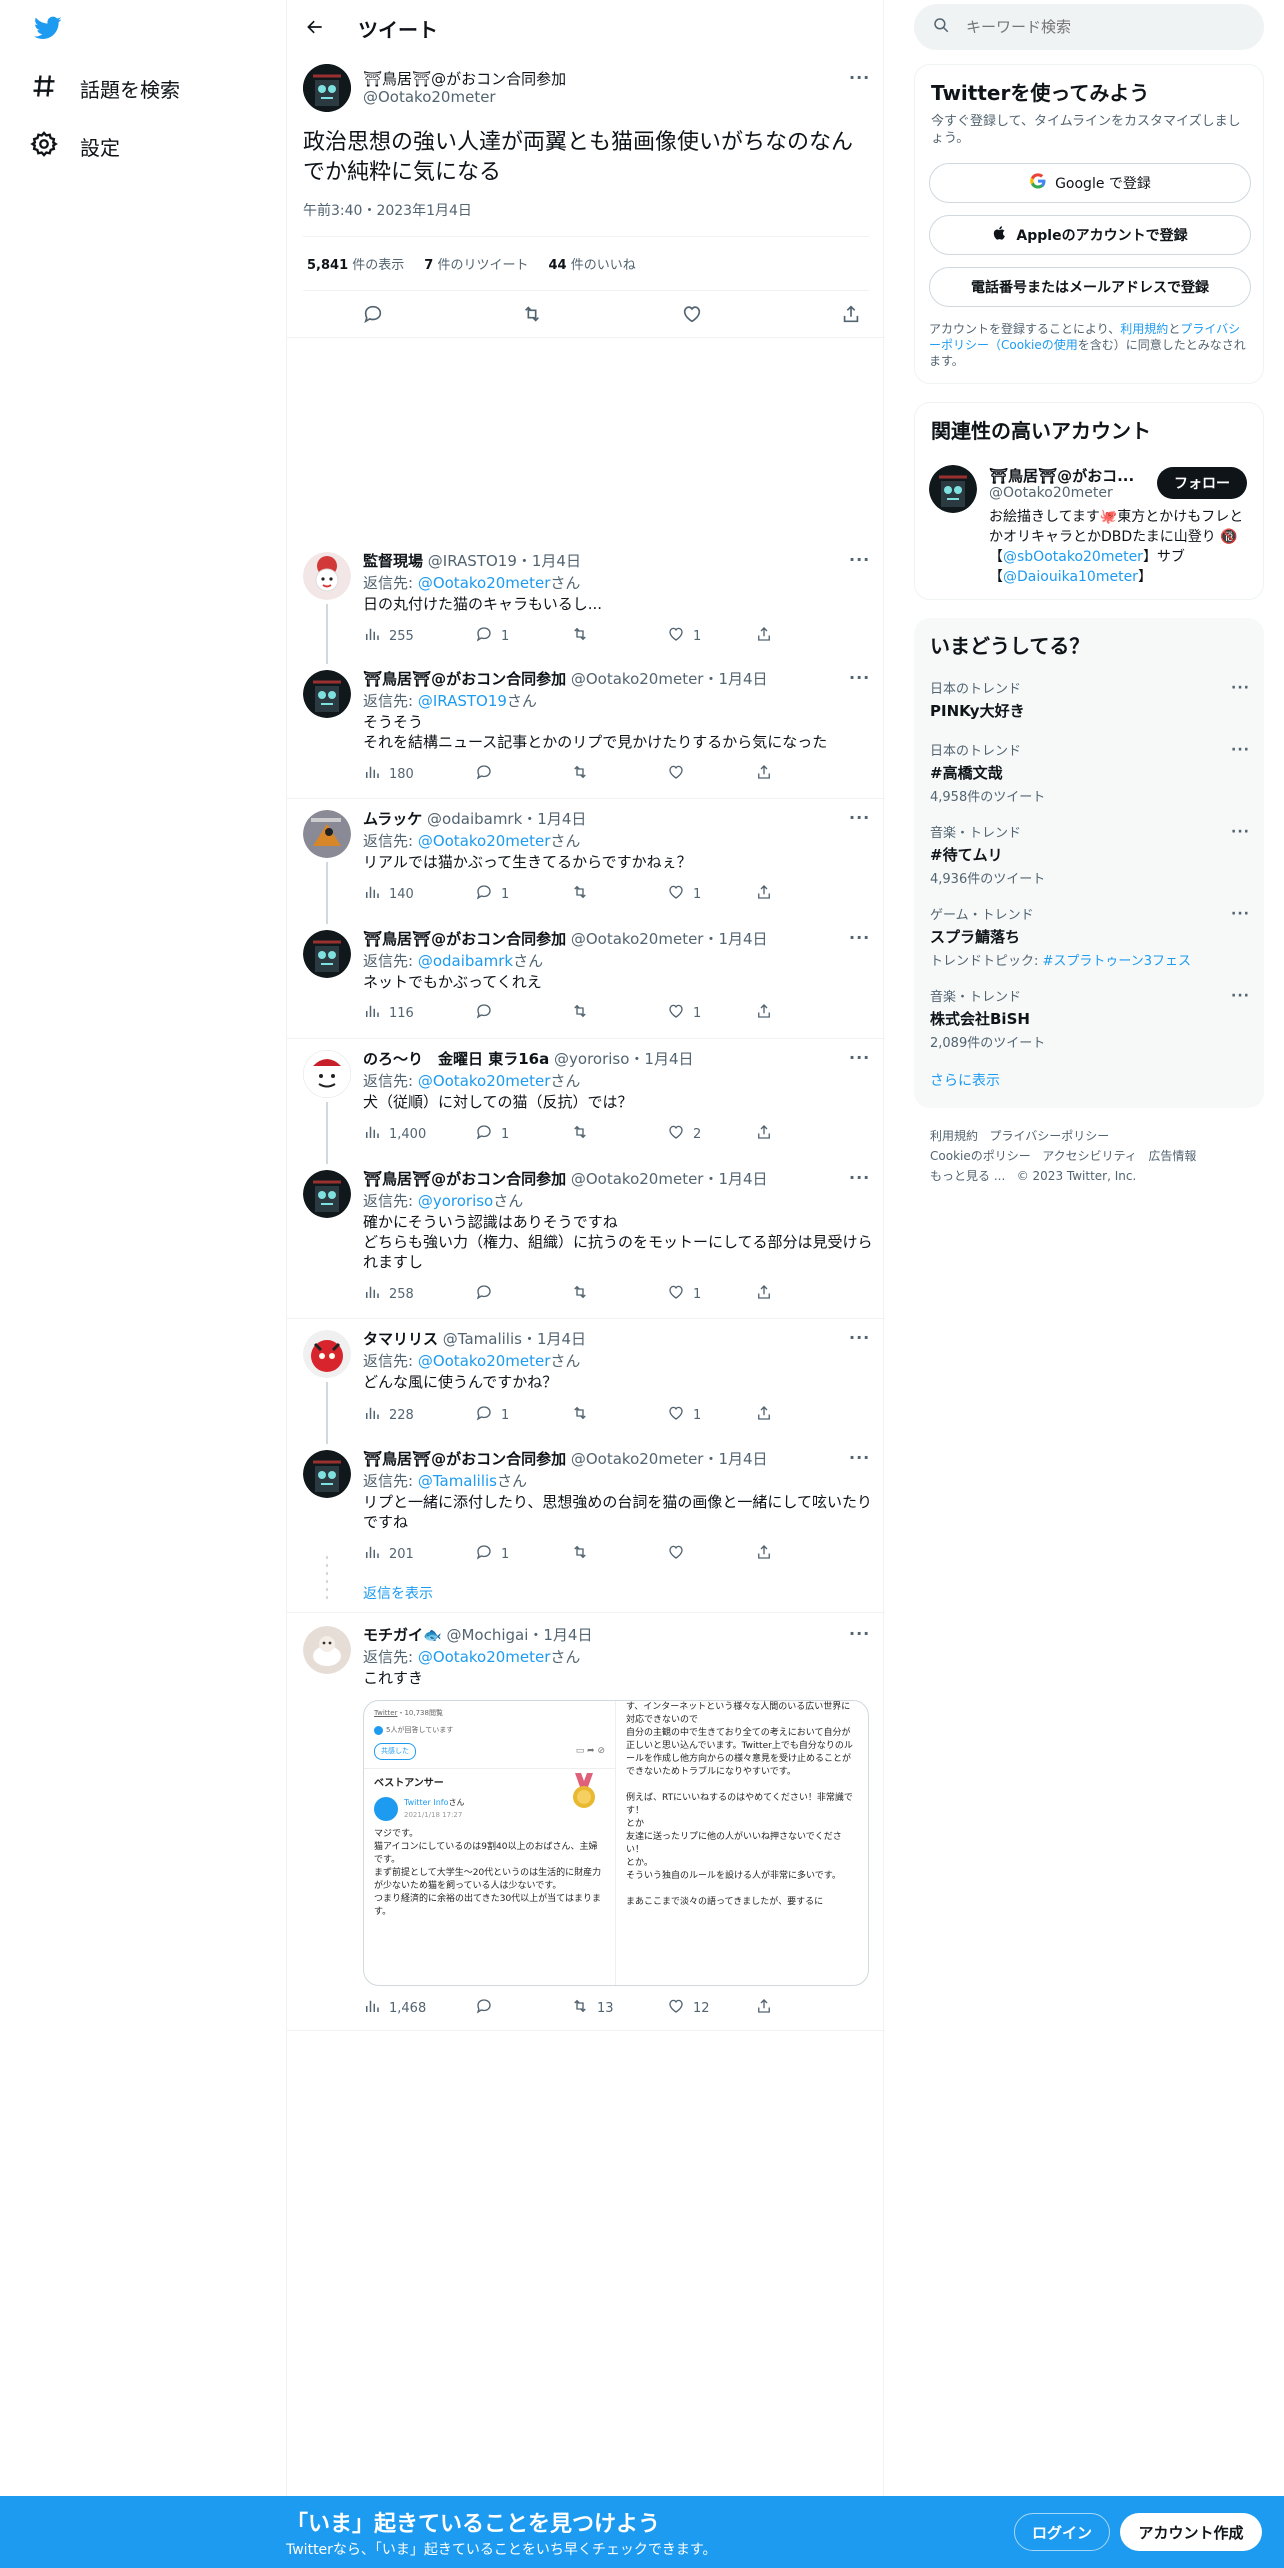  Describe the element at coordinates (476, 263) in the screenshot. I see `retweets-stat: 7 件のリツイート` at that location.